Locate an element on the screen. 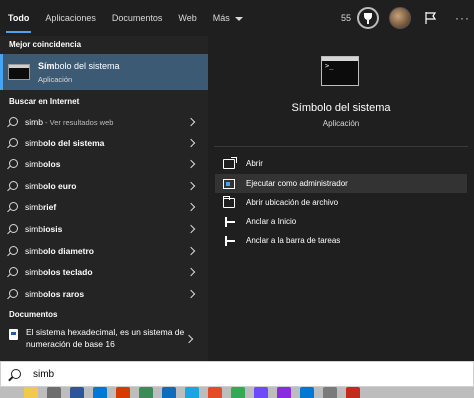  suggestion-text: simb - Ver resultados web is located at coordinates (69, 121).